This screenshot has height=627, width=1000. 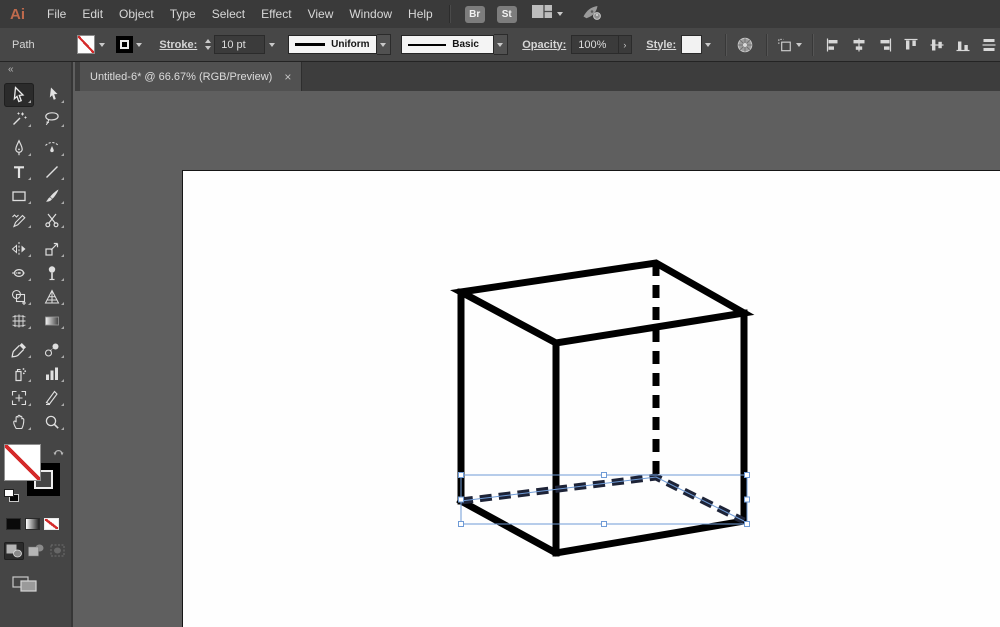 What do you see at coordinates (228, 14) in the screenshot?
I see `menu-select: Select` at bounding box center [228, 14].